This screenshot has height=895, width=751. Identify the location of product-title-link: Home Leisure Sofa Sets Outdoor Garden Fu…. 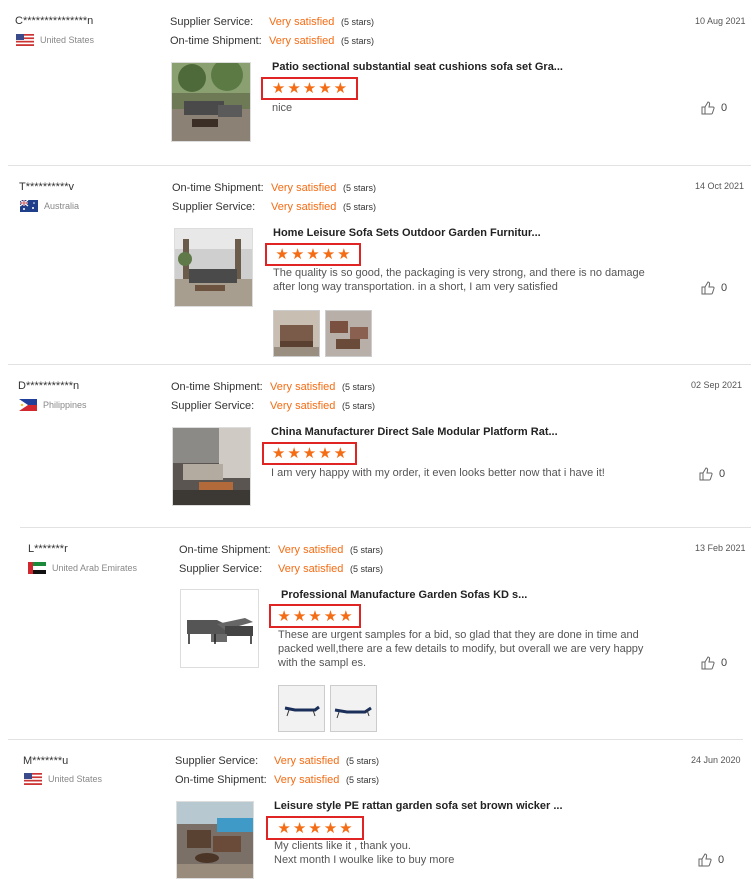
(407, 233).